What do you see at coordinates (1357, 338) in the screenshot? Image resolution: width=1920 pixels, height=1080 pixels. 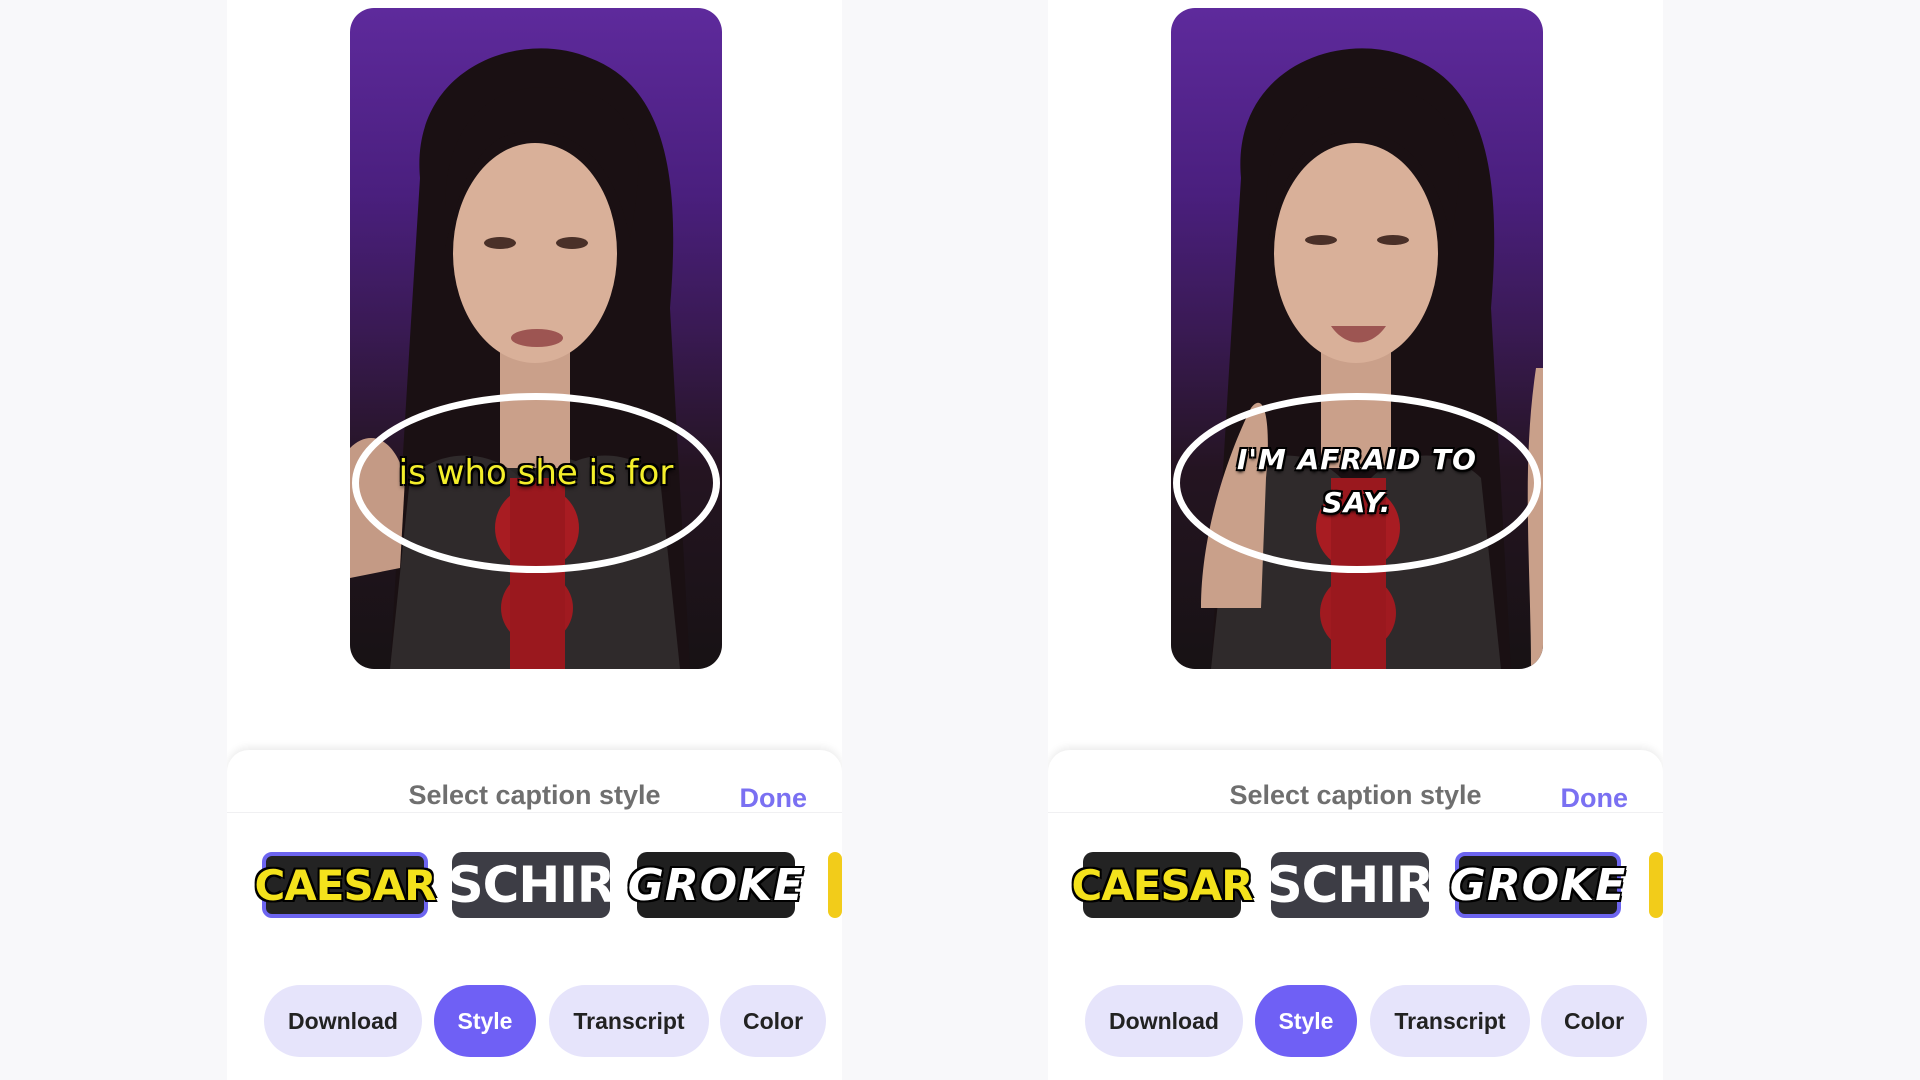 I see `video-preview: I'M AFRAID TO SAY.` at bounding box center [1357, 338].